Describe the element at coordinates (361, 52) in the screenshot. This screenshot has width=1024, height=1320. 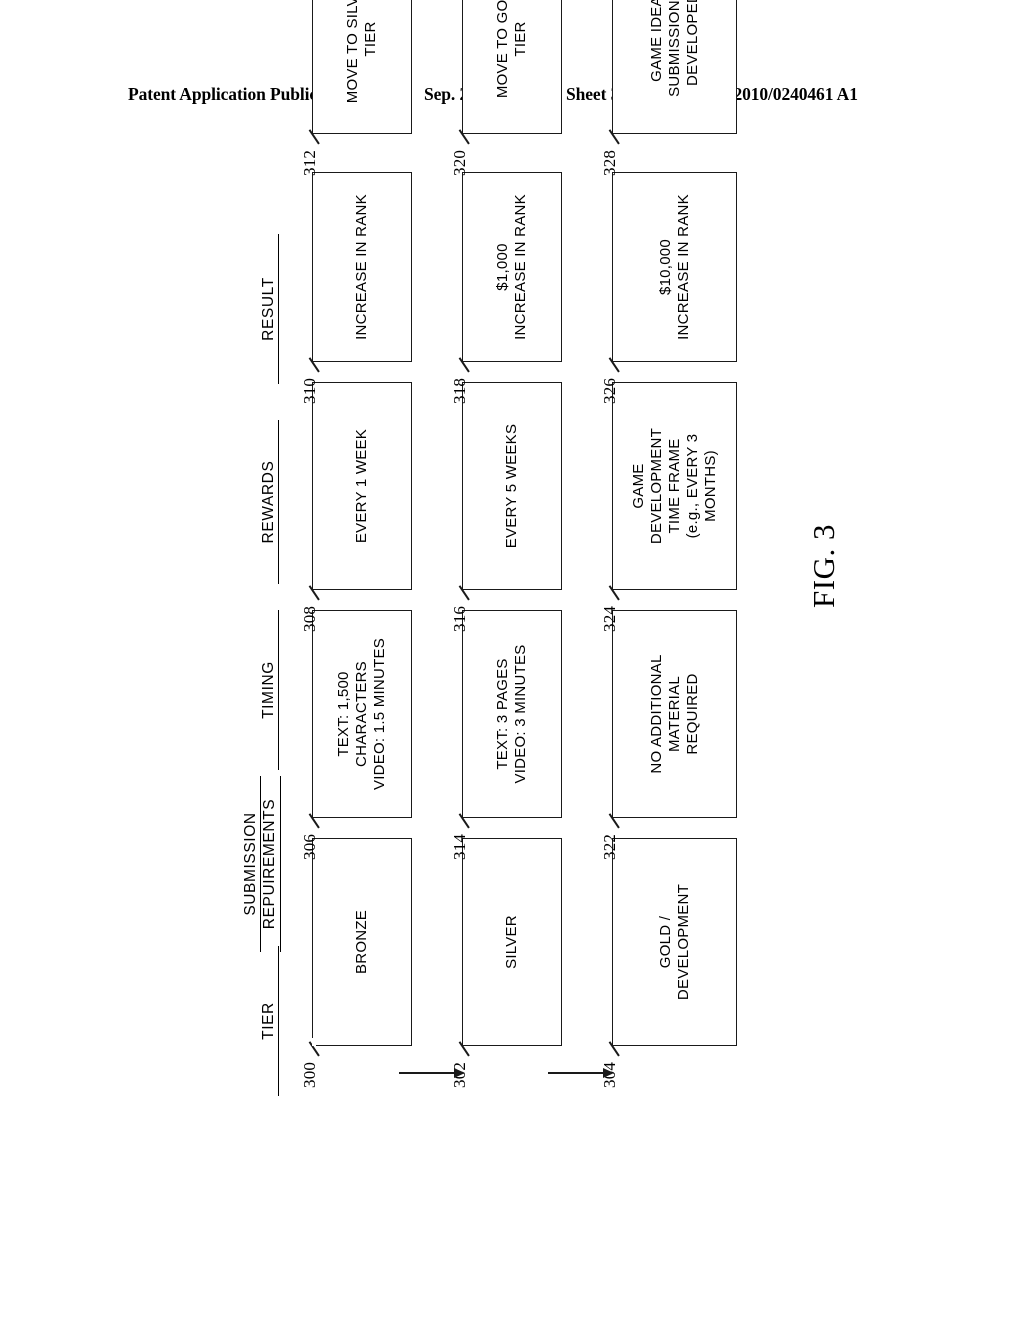
I see `node-result-bronze-text: MOVE TO SILVER TIER` at that location.